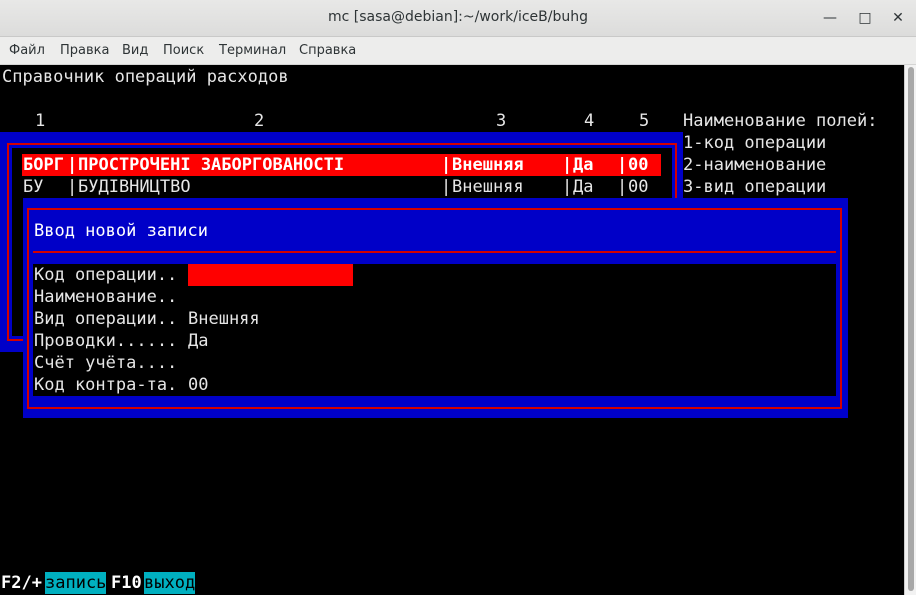 This screenshot has width=916, height=595. Describe the element at coordinates (84, 50) in the screenshot. I see `menu-edit: Правка` at that location.